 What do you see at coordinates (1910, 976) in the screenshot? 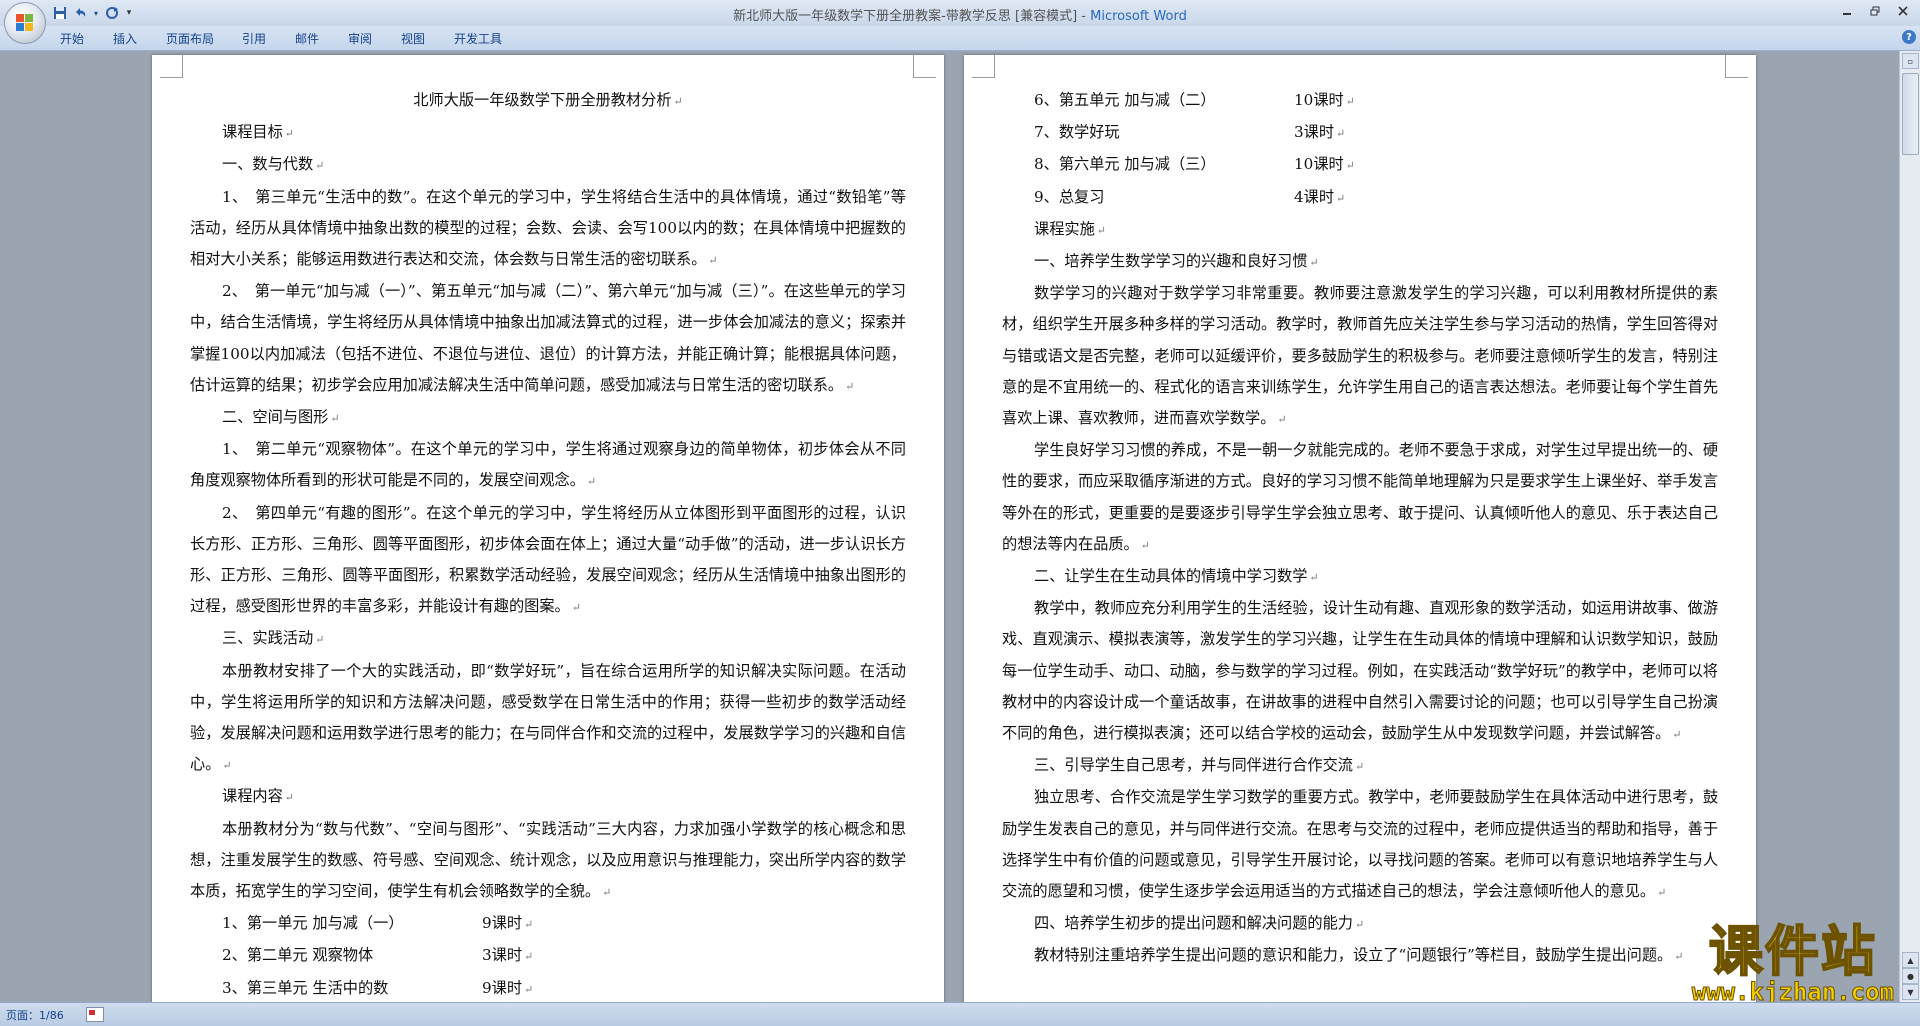
I see `select-browse-object-icon: ●` at bounding box center [1910, 976].